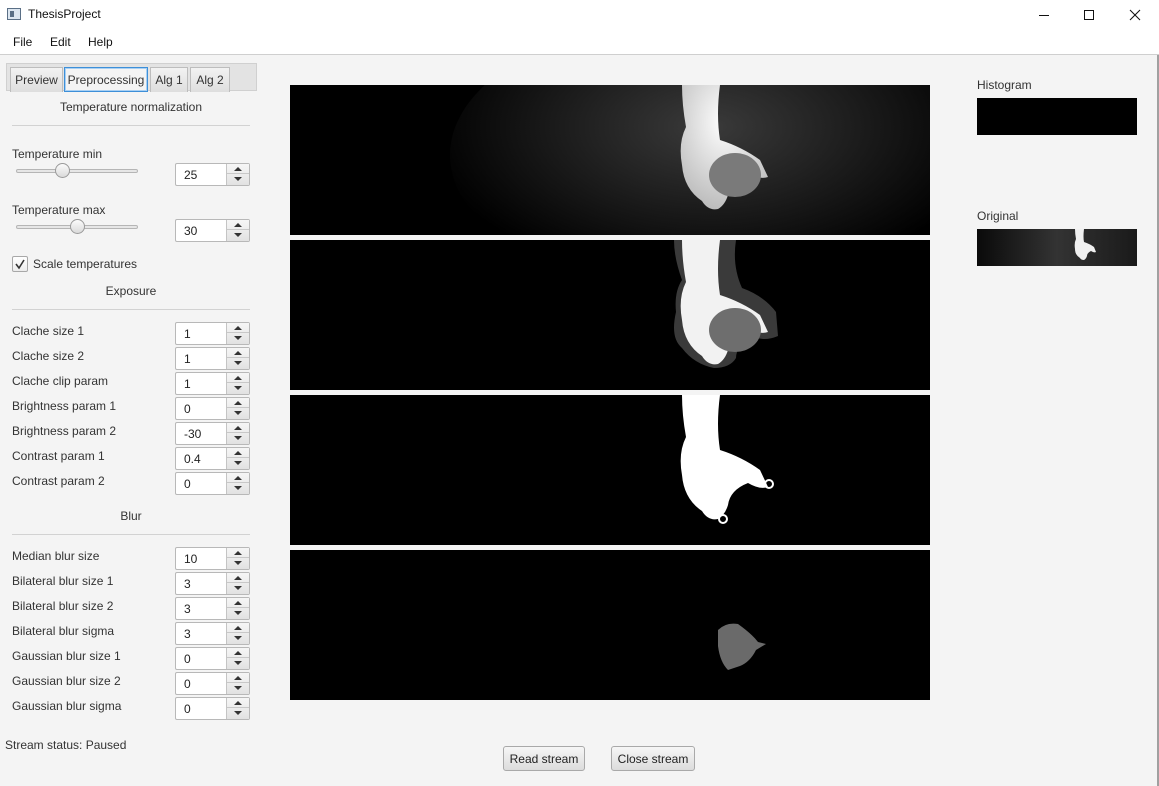  What do you see at coordinates (610, 160) in the screenshot?
I see `frame-normalized` at bounding box center [610, 160].